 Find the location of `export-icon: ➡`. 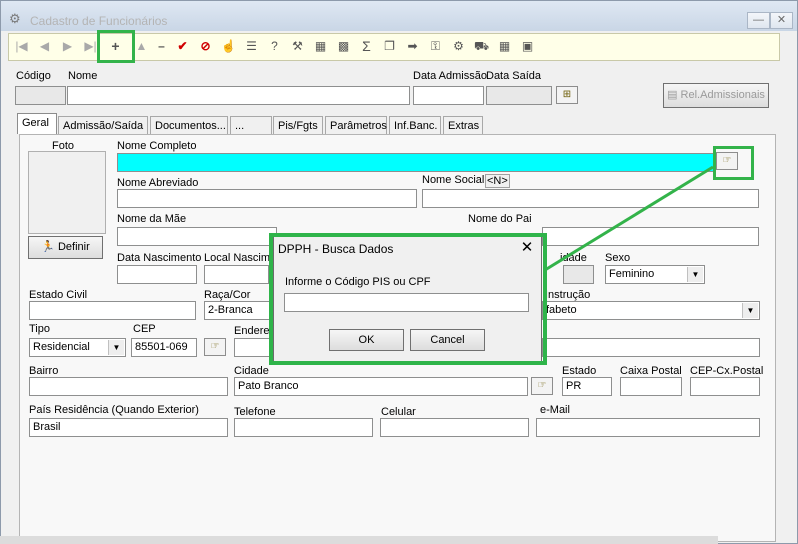

export-icon: ➡ is located at coordinates (412, 46).